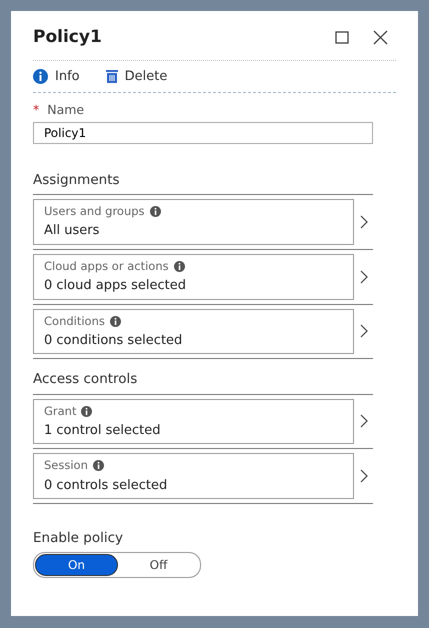 The image size is (429, 628). Describe the element at coordinates (193, 476) in the screenshot. I see `setting-tile: Session 0 controls selected` at that location.